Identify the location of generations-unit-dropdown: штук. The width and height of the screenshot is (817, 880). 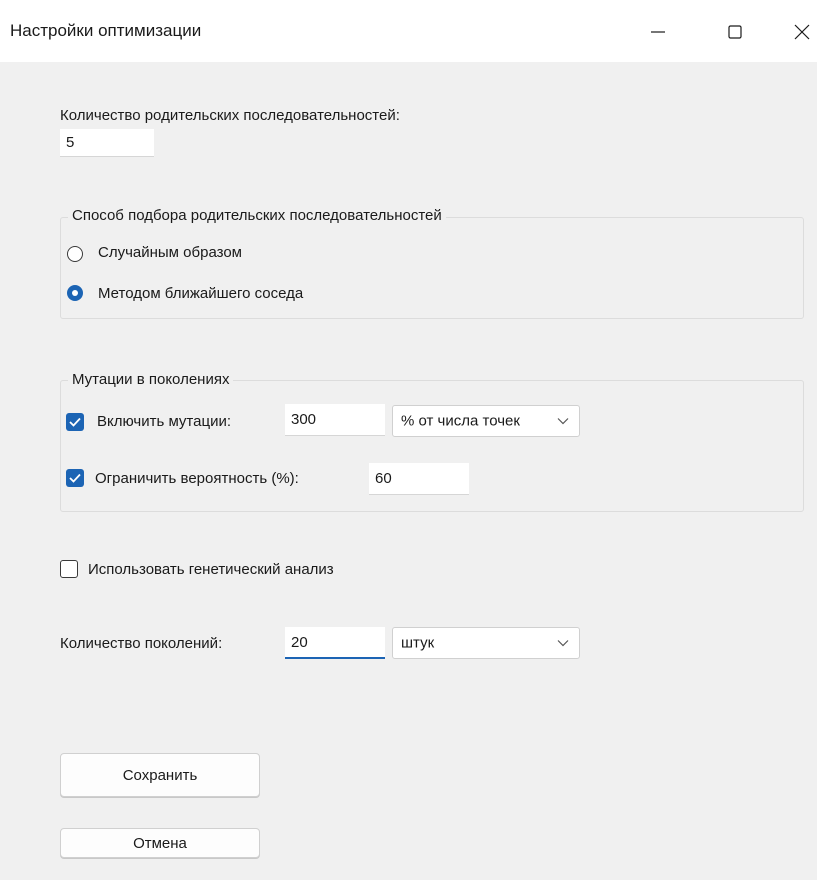
(486, 643).